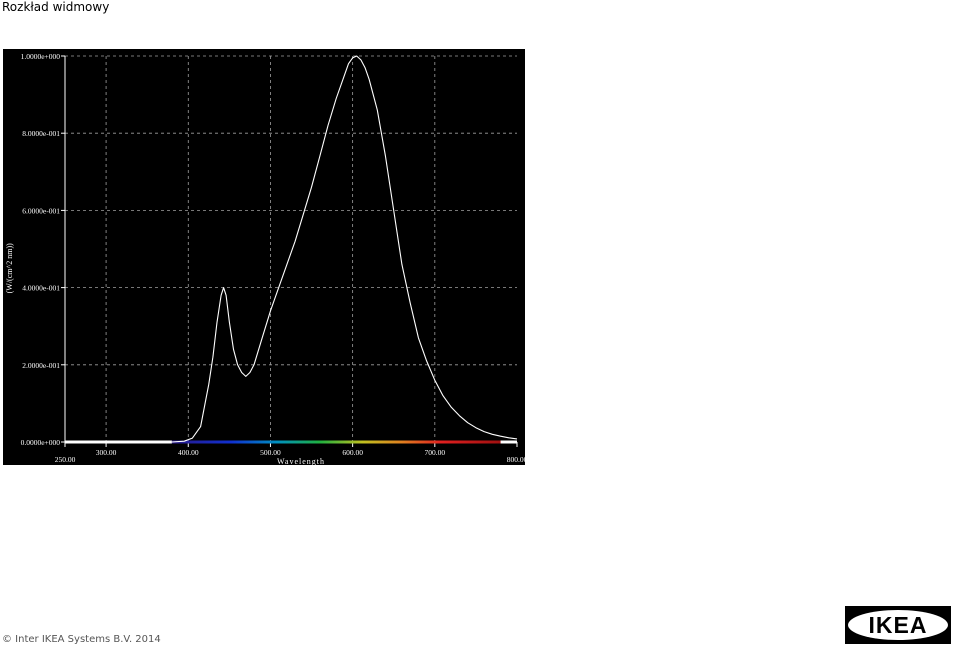 The image size is (959, 649). Describe the element at coordinates (516, 459) in the screenshot. I see `x-tick-label: 800.00` at that location.